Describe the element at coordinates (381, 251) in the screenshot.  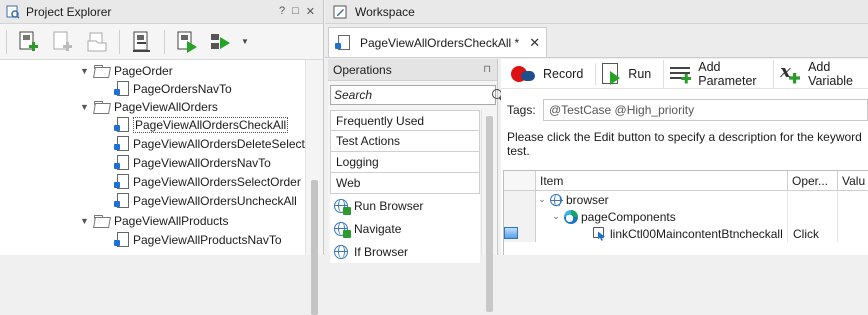
I see `operation-label: If Browser` at that location.